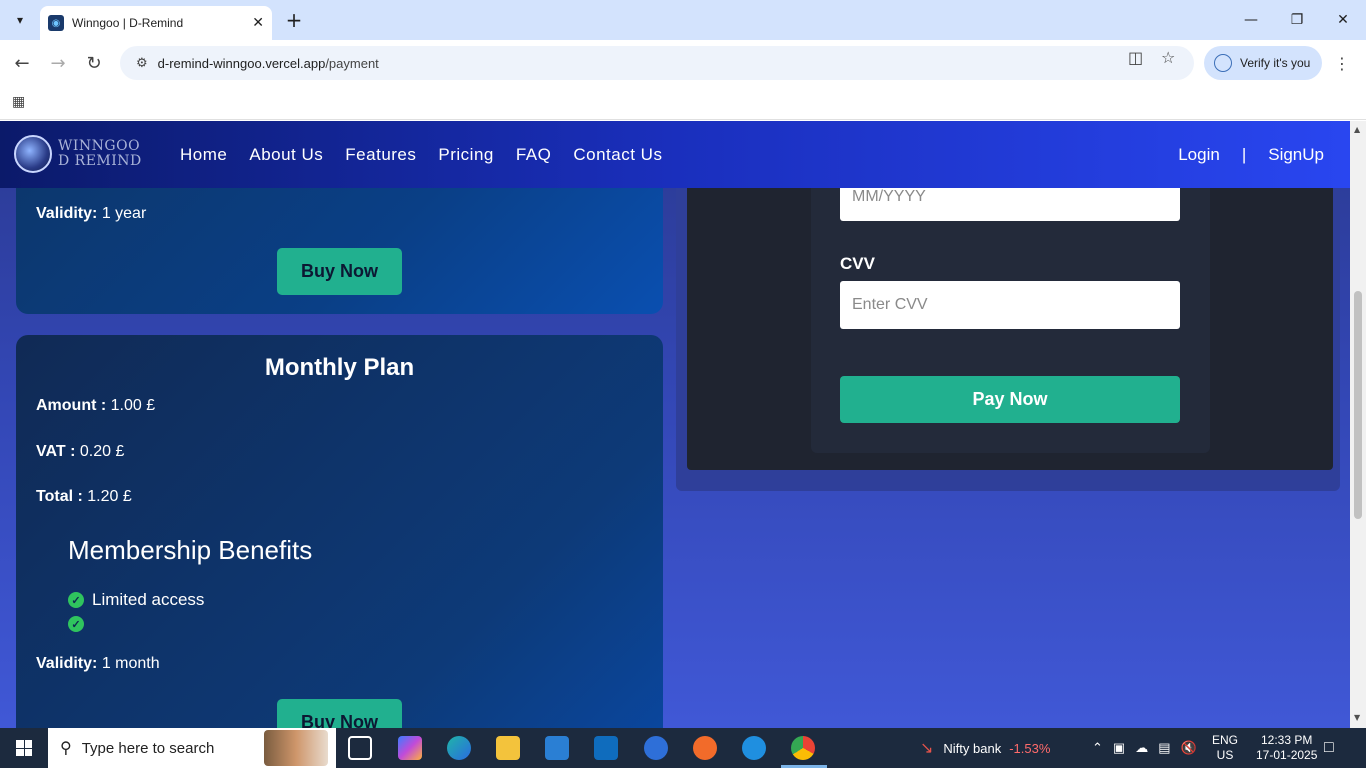 This screenshot has width=1366, height=768. Describe the element at coordinates (380, 155) in the screenshot. I see `nav-features: Features` at that location.